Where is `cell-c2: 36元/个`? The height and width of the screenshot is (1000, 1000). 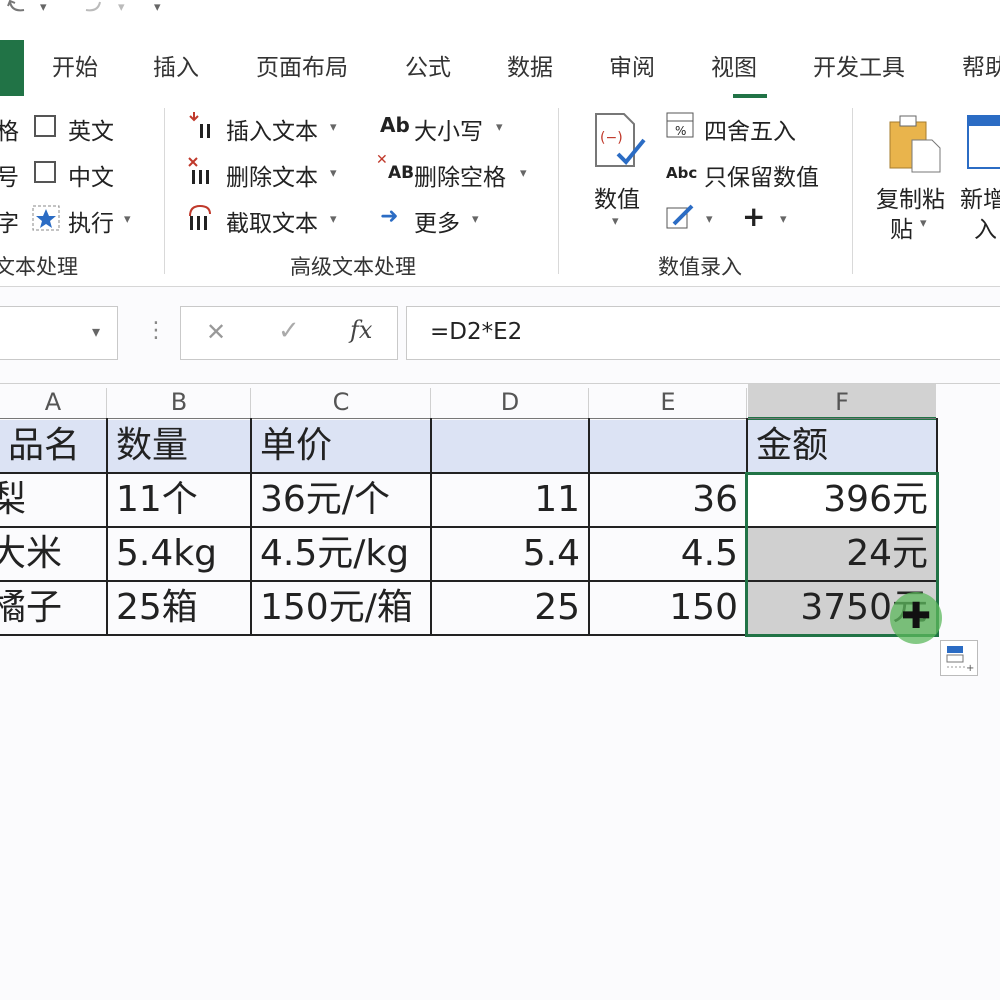 cell-c2: 36元/个 is located at coordinates (341, 500).